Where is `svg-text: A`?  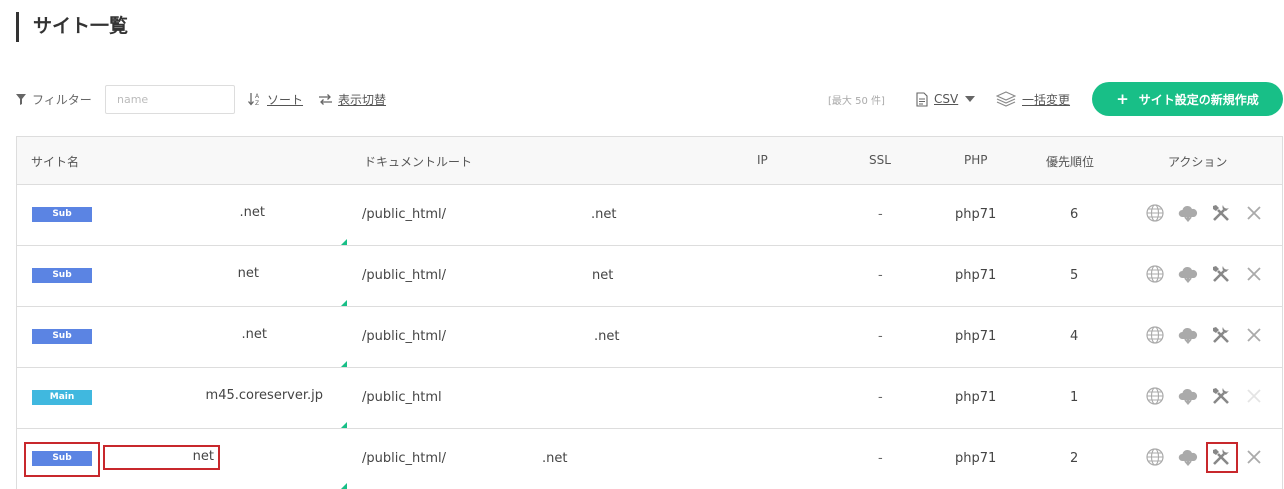
svg-text: A is located at coordinates (257, 96).